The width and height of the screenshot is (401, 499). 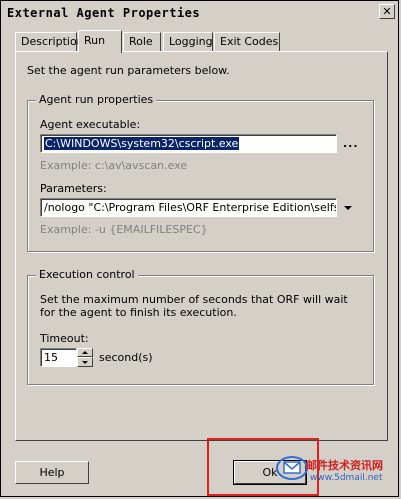 I want to click on close-button: ✕, so click(x=387, y=11).